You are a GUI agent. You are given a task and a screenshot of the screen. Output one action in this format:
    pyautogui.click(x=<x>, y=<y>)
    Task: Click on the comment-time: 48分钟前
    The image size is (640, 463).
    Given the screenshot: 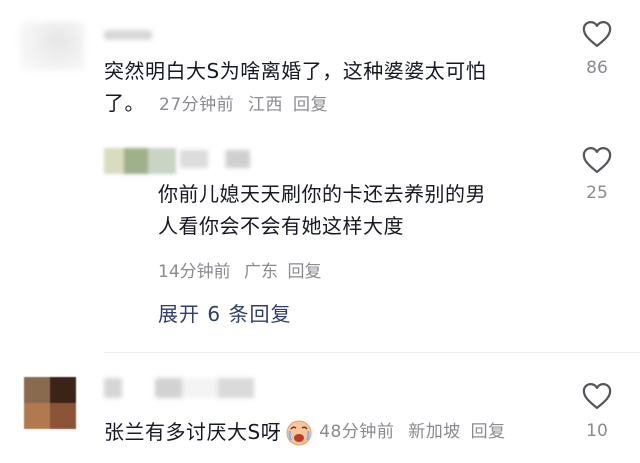 What is the action you would take?
    pyautogui.click(x=357, y=432)
    